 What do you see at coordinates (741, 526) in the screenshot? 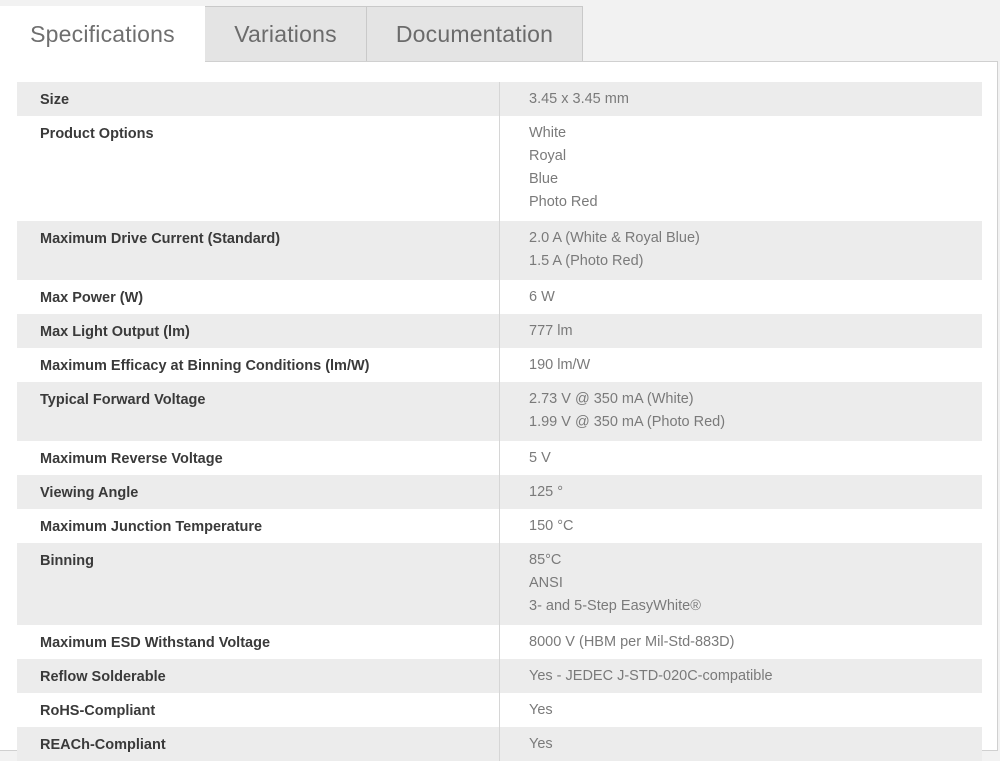
I see `spec-value: 150 °C` at bounding box center [741, 526].